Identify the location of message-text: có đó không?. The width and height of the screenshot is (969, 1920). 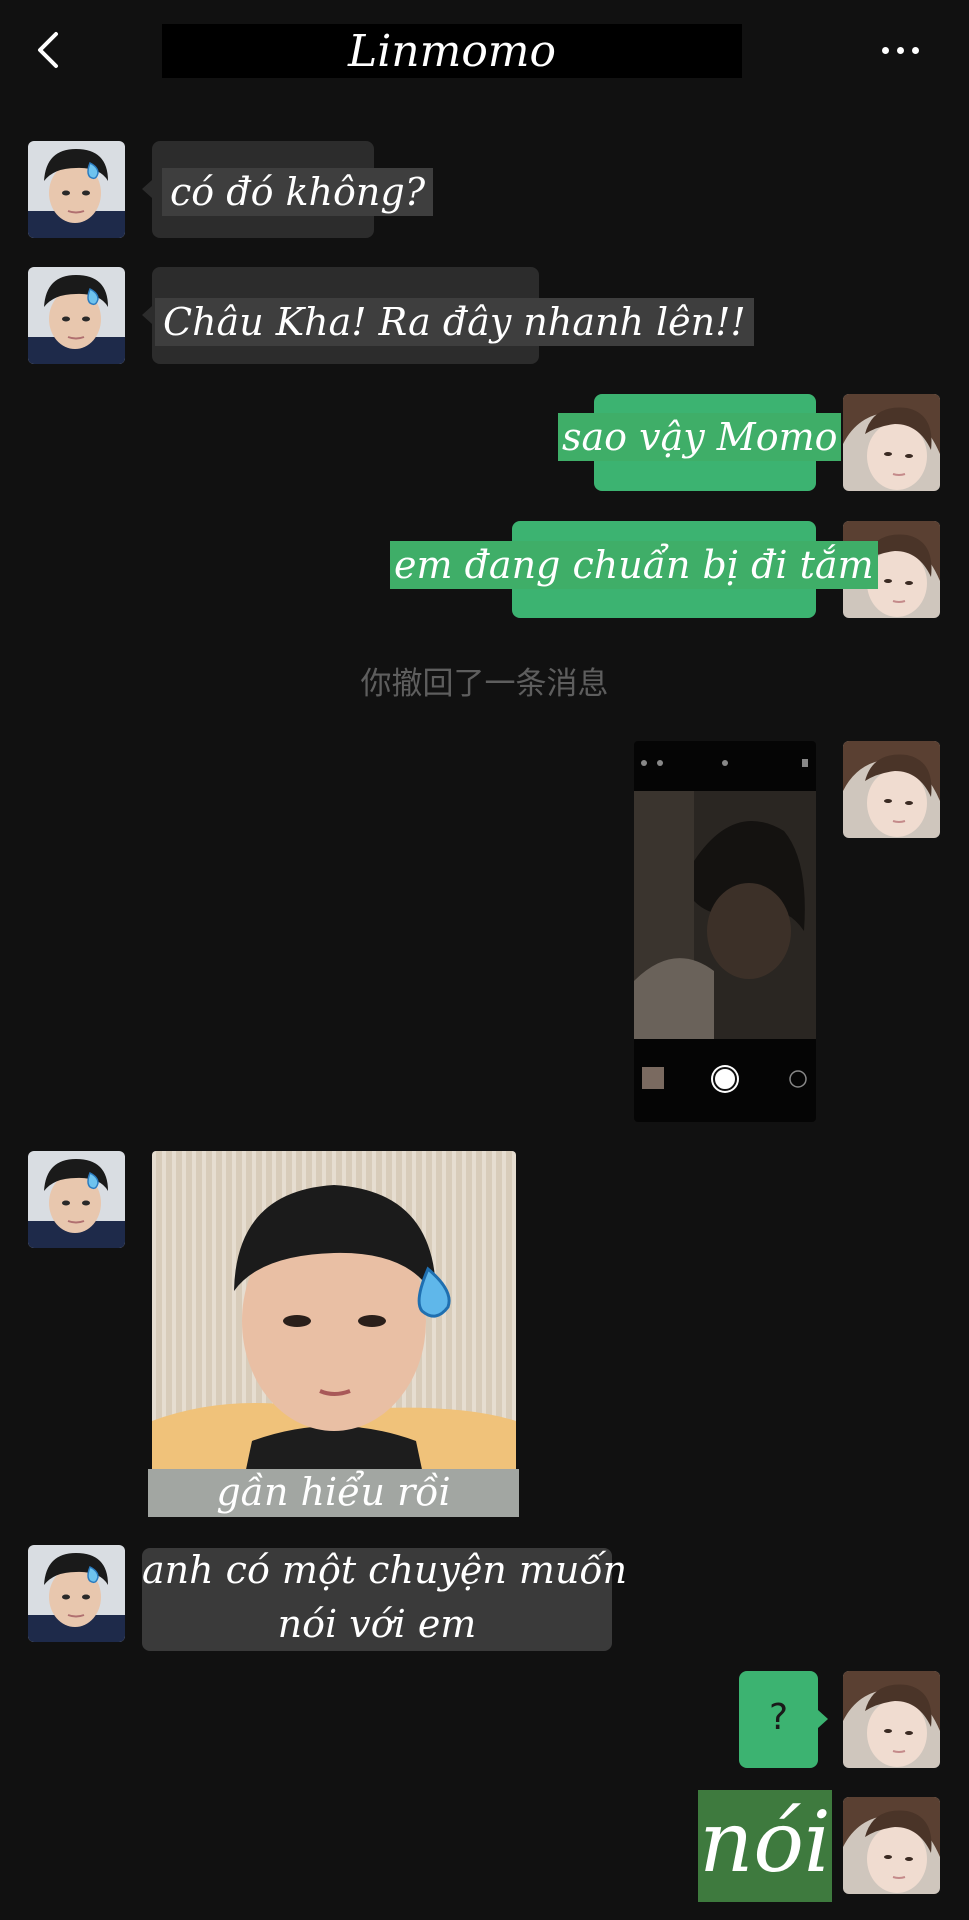
(298, 192).